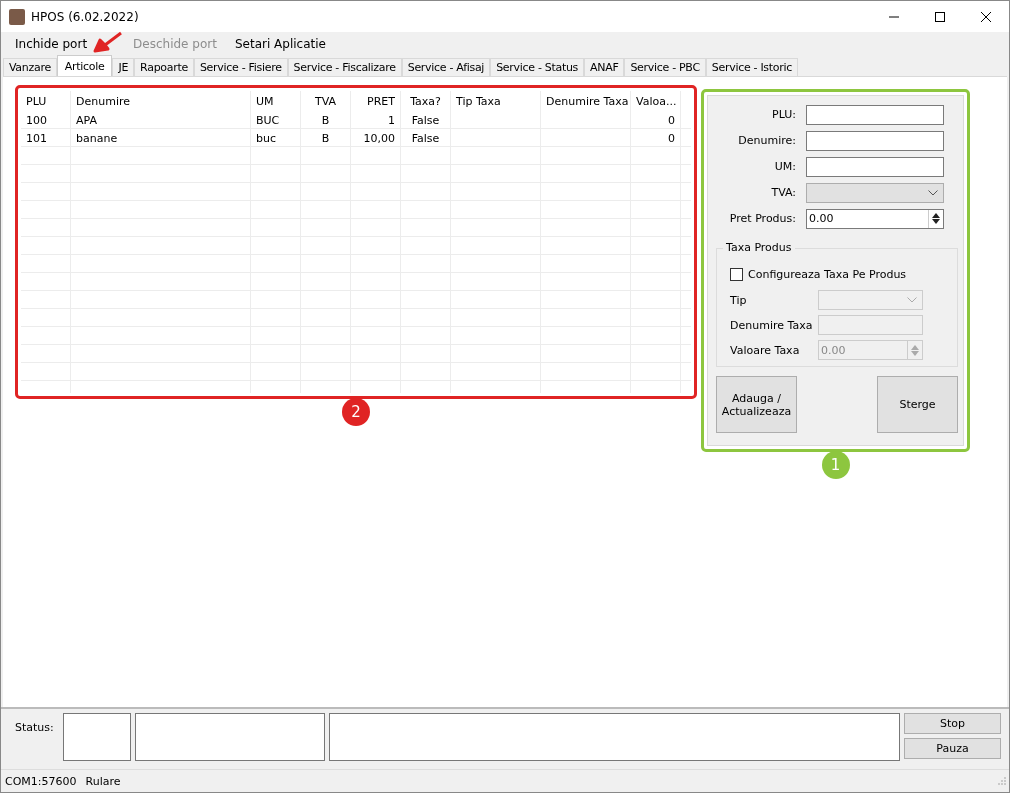 The width and height of the screenshot is (1010, 793). I want to click on delete-button: Sterge, so click(917, 404).